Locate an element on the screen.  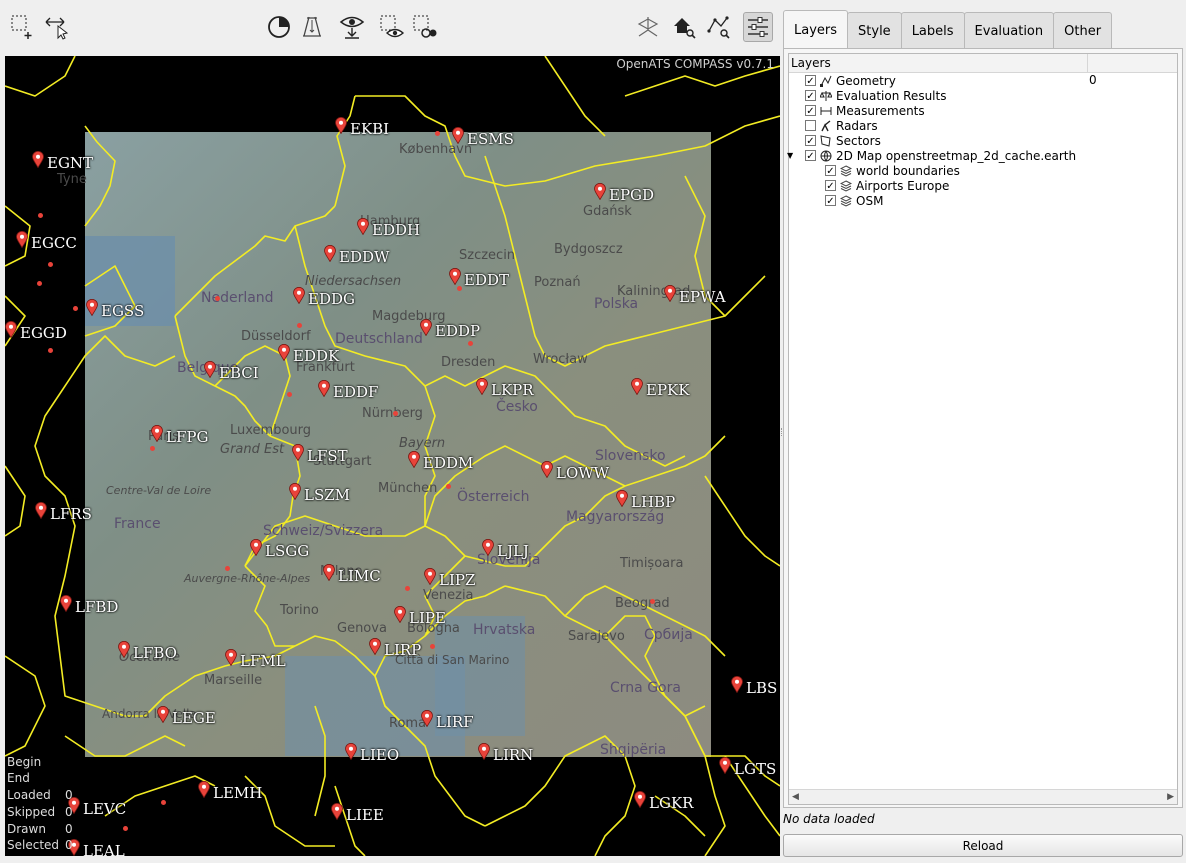
airport-marker: EDDF is located at coordinates (348, 388).